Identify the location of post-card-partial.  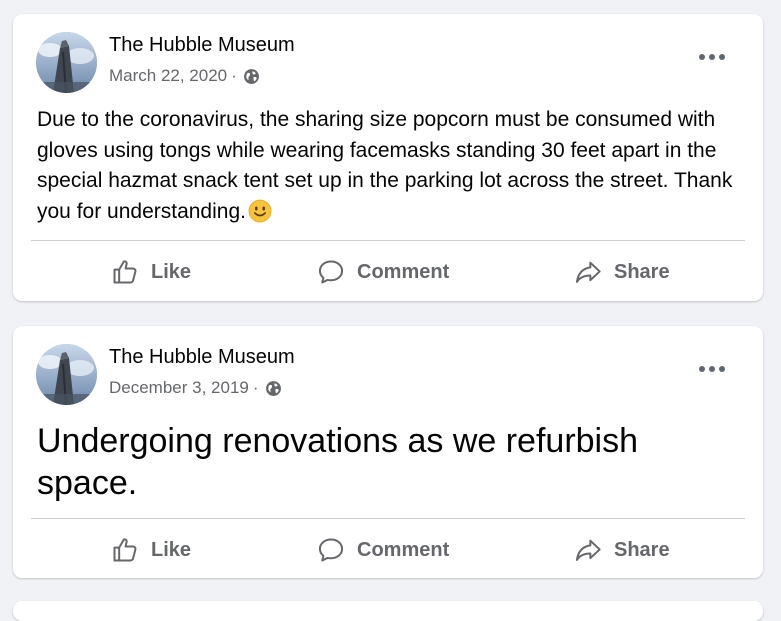
(388, 611).